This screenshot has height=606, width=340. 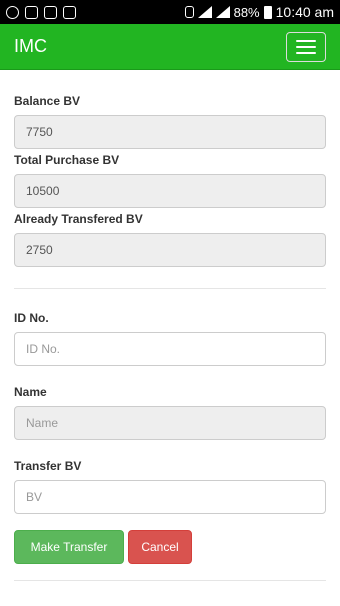 What do you see at coordinates (170, 288) in the screenshot?
I see `divider` at bounding box center [170, 288].